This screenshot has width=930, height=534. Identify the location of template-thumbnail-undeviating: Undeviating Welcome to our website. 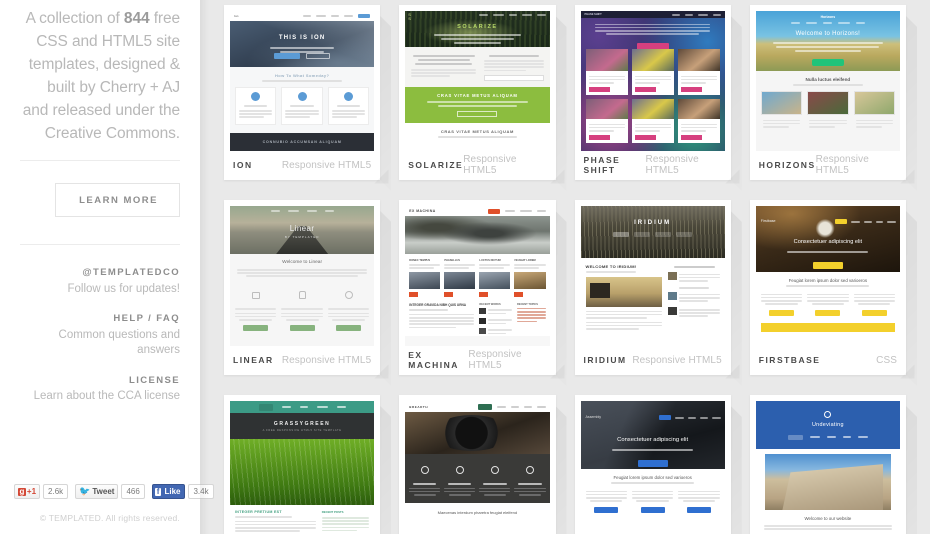
(827, 467).